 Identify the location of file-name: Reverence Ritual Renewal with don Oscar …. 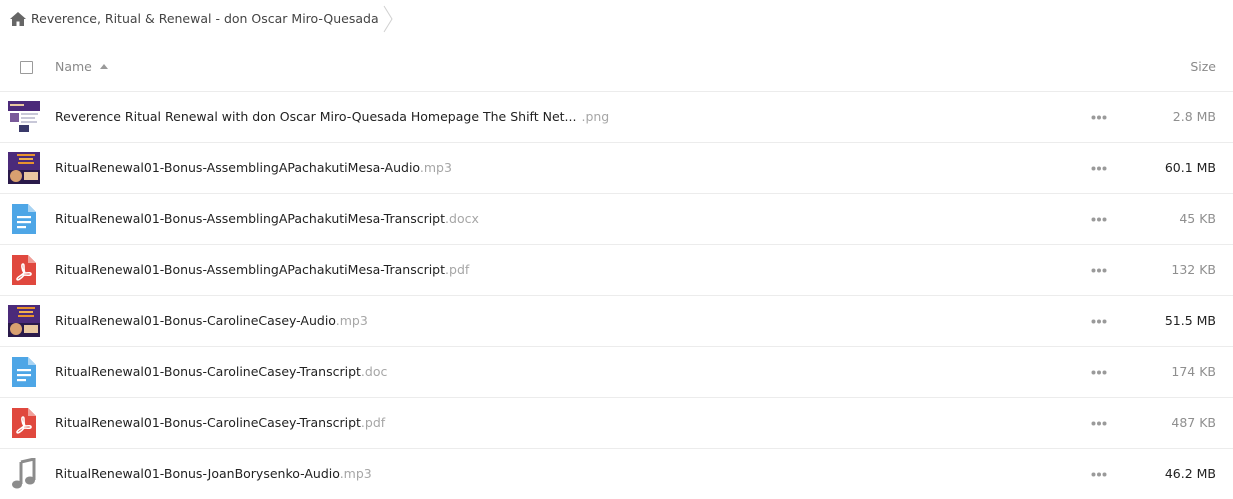
(332, 116).